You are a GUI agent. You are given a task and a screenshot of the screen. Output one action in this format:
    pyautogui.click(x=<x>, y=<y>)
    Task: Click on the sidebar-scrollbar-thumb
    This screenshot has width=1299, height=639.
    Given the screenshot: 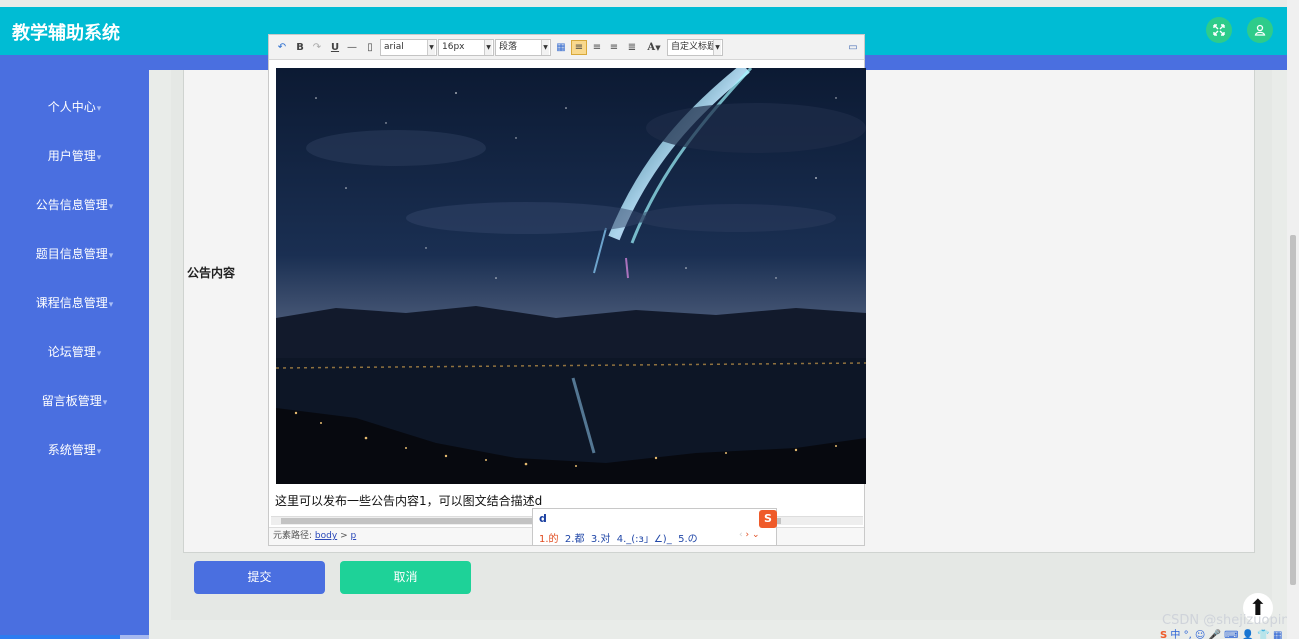 What is the action you would take?
    pyautogui.click(x=60, y=637)
    